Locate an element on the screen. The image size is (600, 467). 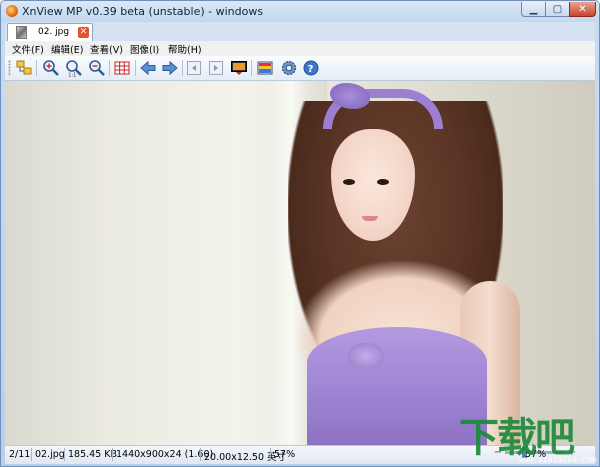
photo-dress-bow is located at coordinates (366, 356).